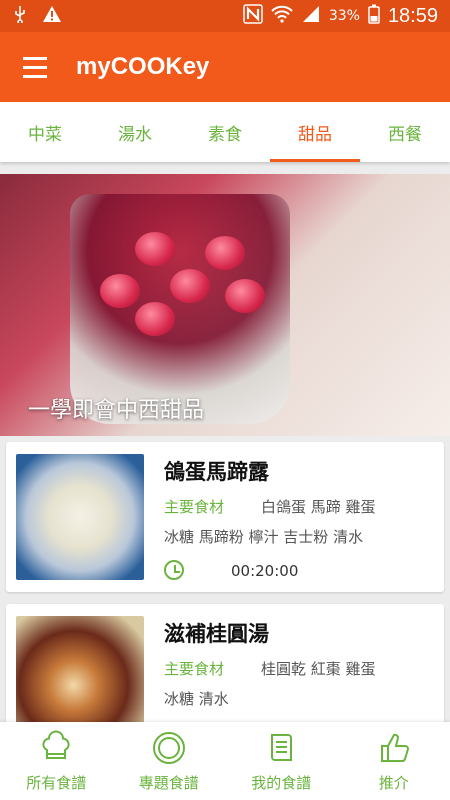 The width and height of the screenshot is (450, 800). I want to click on nav-featured-recipes: 專題食譜, so click(169, 761).